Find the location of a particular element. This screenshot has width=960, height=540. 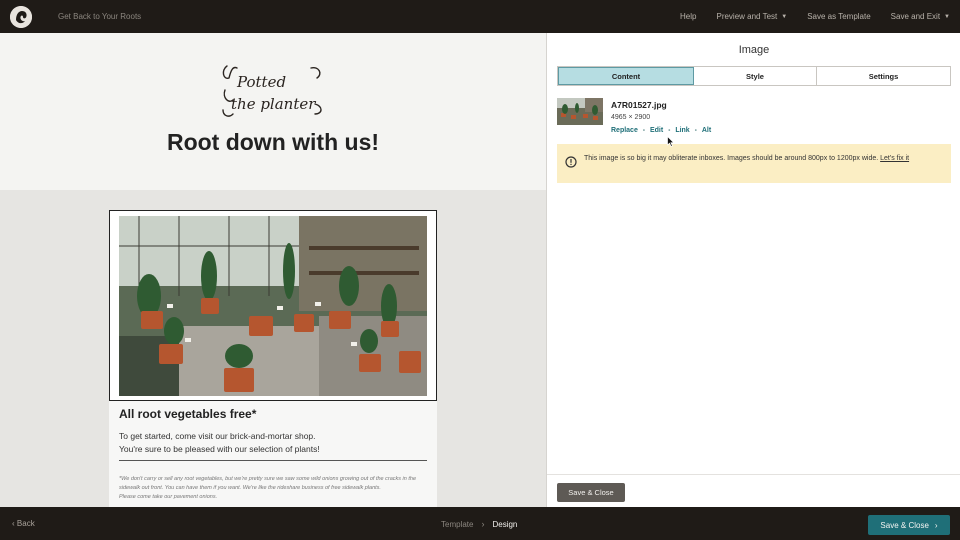

copy-heading: All root vegetables free* is located at coordinates (188, 414).